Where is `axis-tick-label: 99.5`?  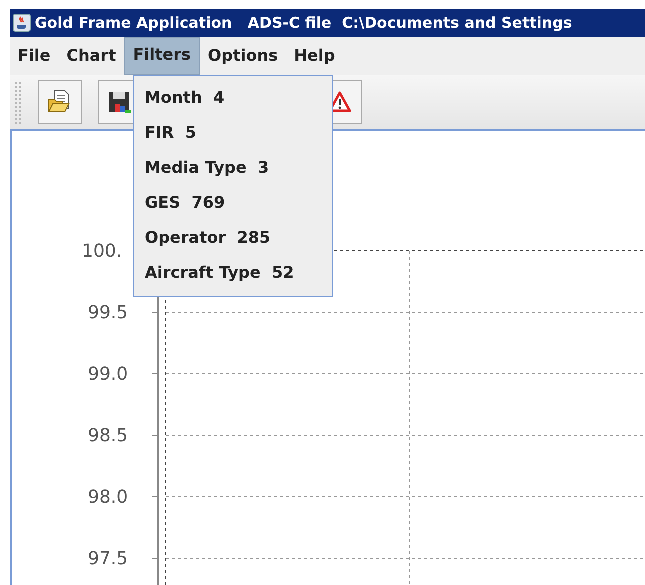 axis-tick-label: 99.5 is located at coordinates (108, 313).